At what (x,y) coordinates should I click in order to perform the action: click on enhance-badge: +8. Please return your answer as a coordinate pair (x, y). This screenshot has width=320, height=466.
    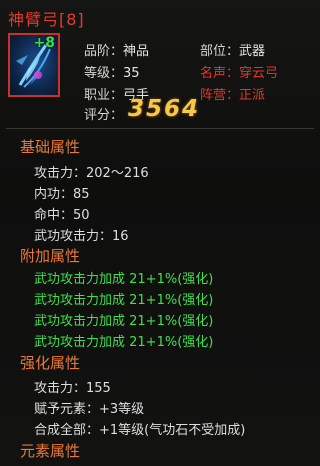
    Looking at the image, I should click on (44, 43).